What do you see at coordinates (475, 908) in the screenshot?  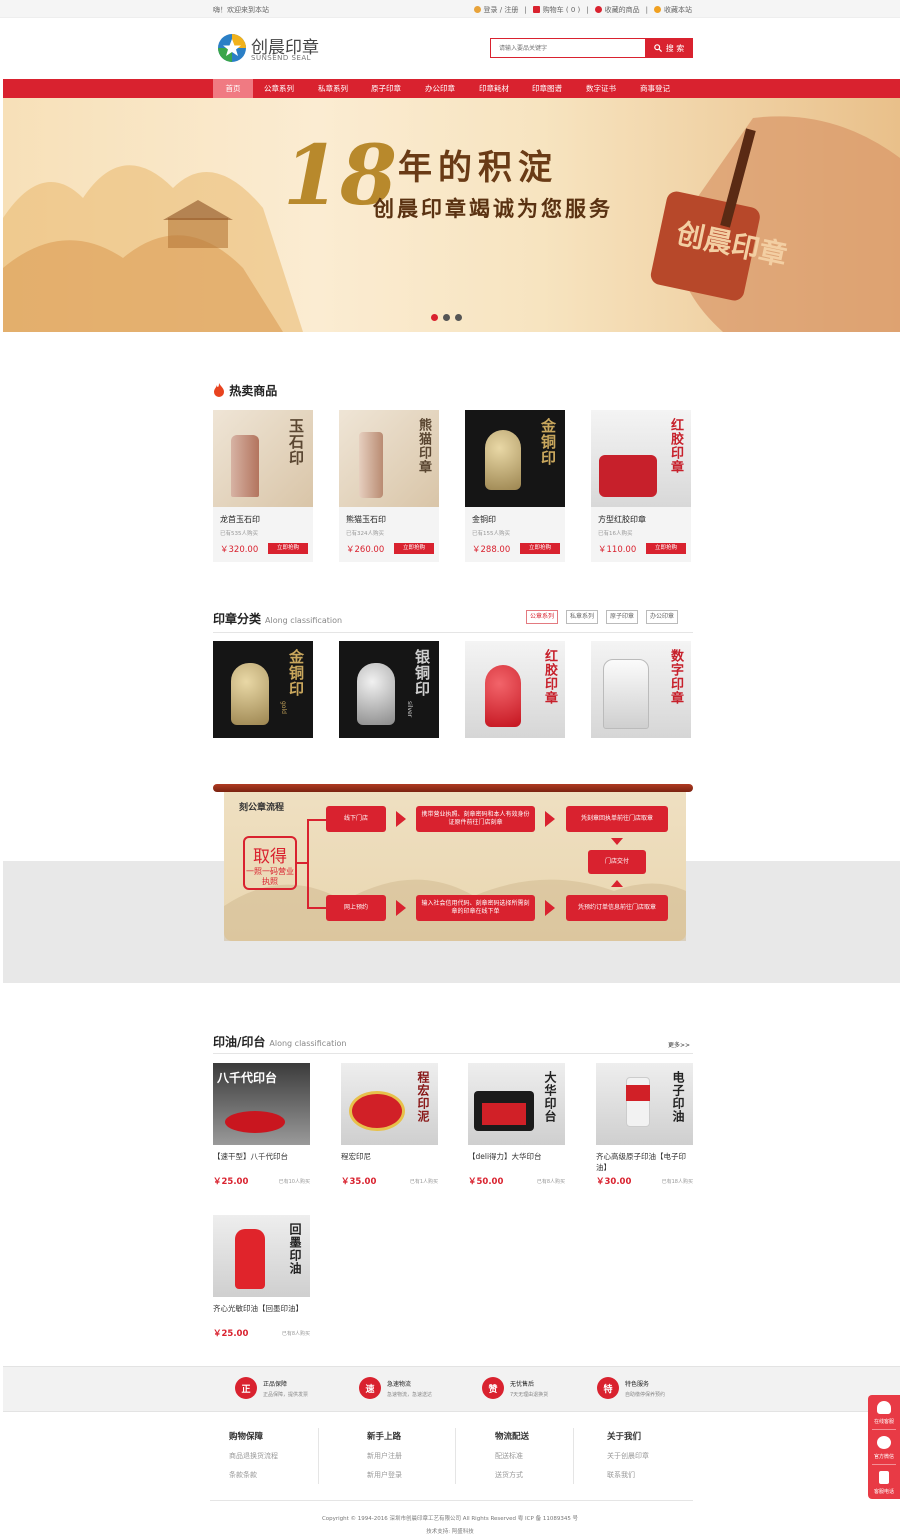 I see `online-order-step: 输入社会信用代码、刻章密码选择所需刻章的印章在线下单` at bounding box center [475, 908].